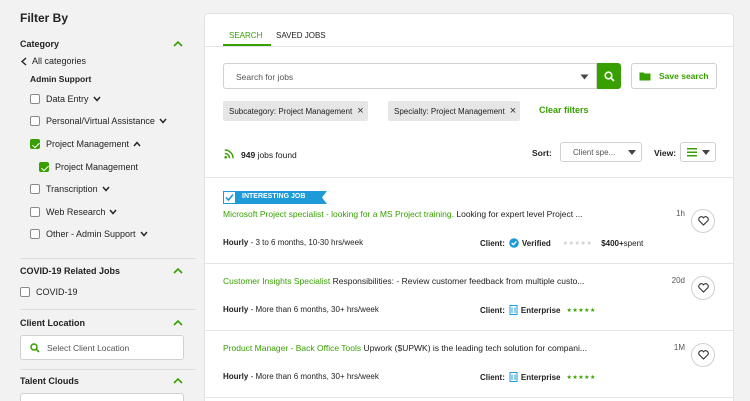  I want to click on category-item-project-management: Project Management, so click(85, 144).